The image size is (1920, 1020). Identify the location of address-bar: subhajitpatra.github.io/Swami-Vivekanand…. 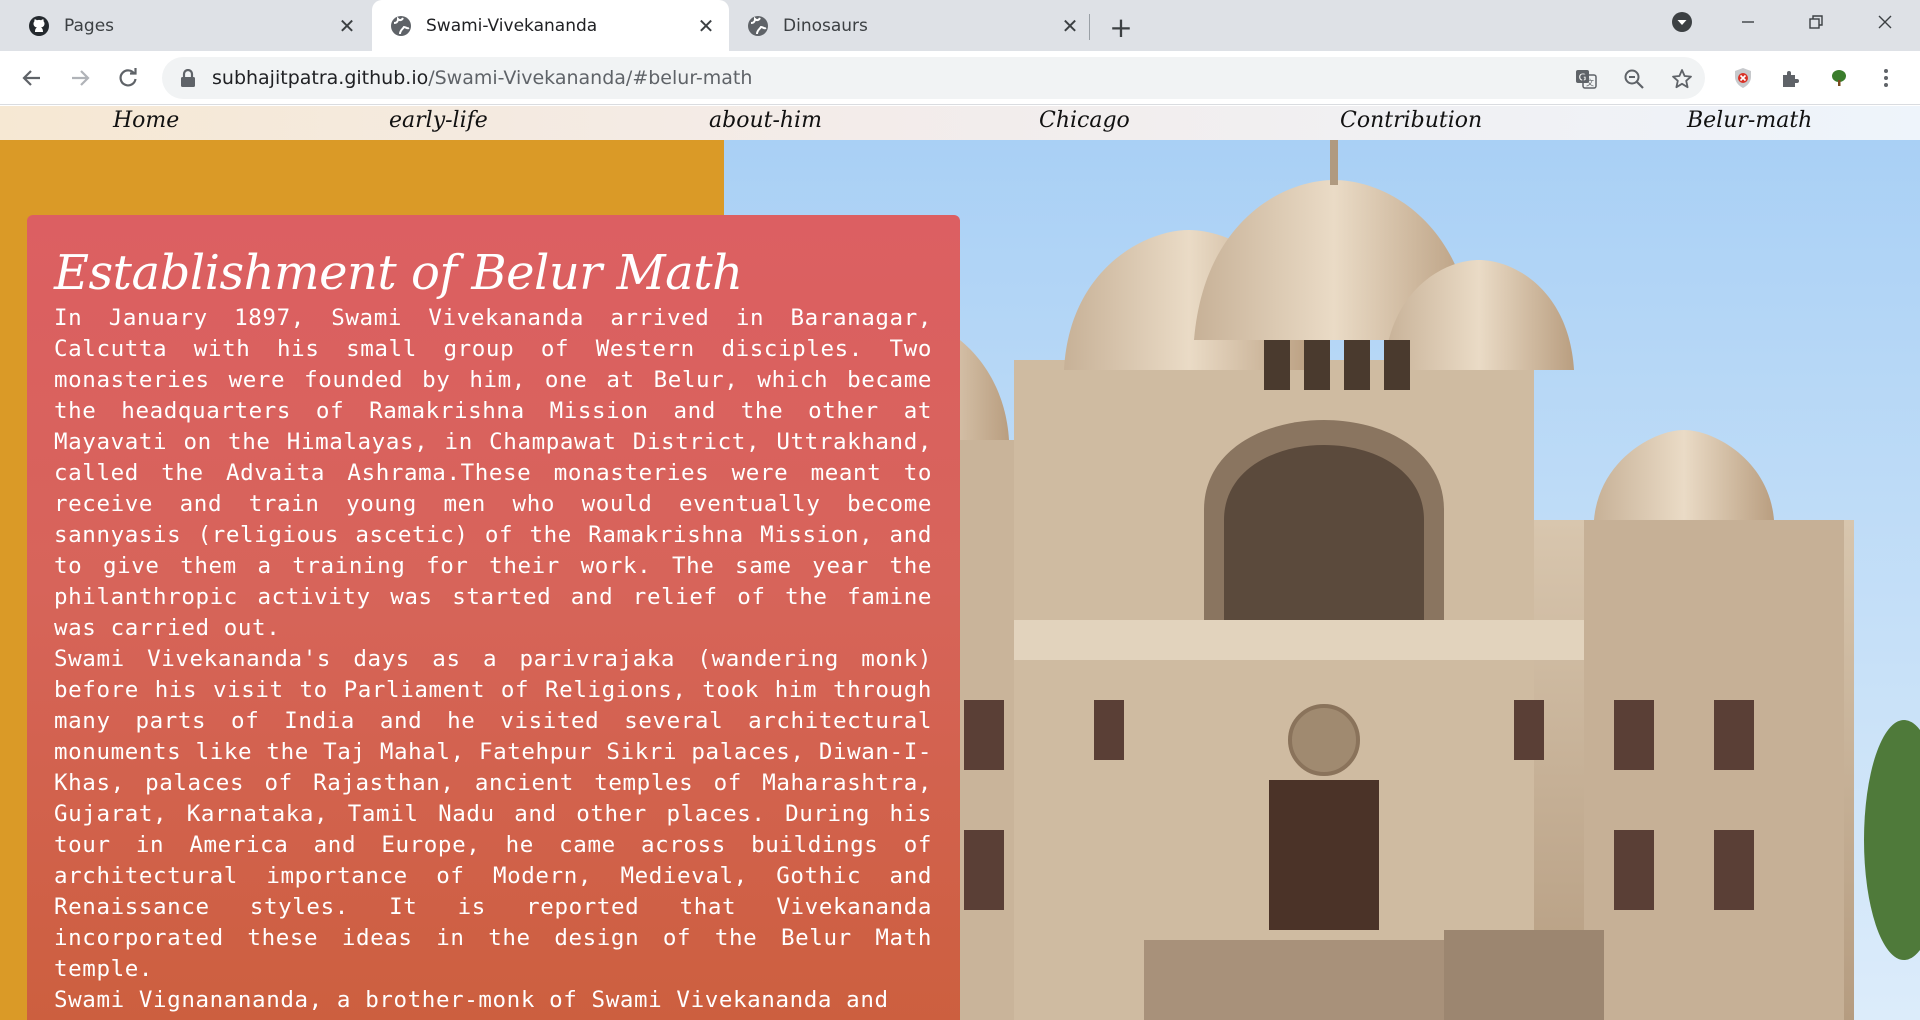
(933, 78).